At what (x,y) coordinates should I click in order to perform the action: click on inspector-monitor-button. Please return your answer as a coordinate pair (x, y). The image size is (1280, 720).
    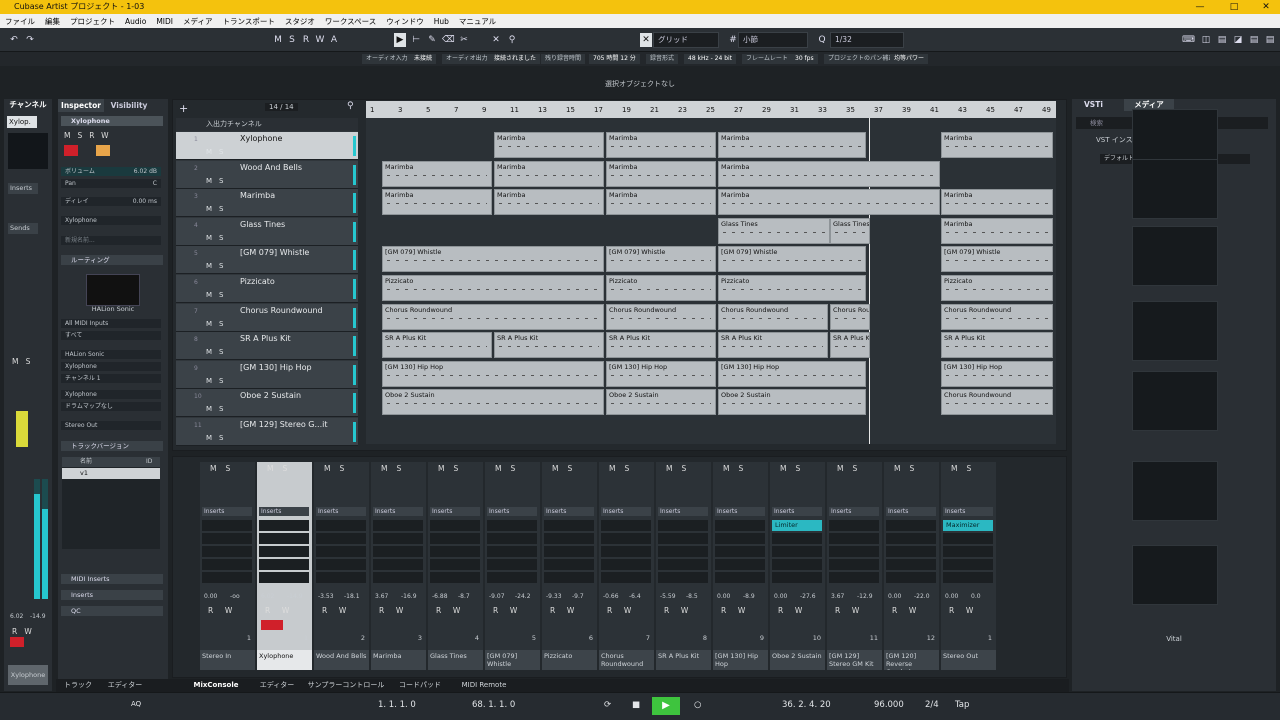
    Looking at the image, I should click on (103, 150).